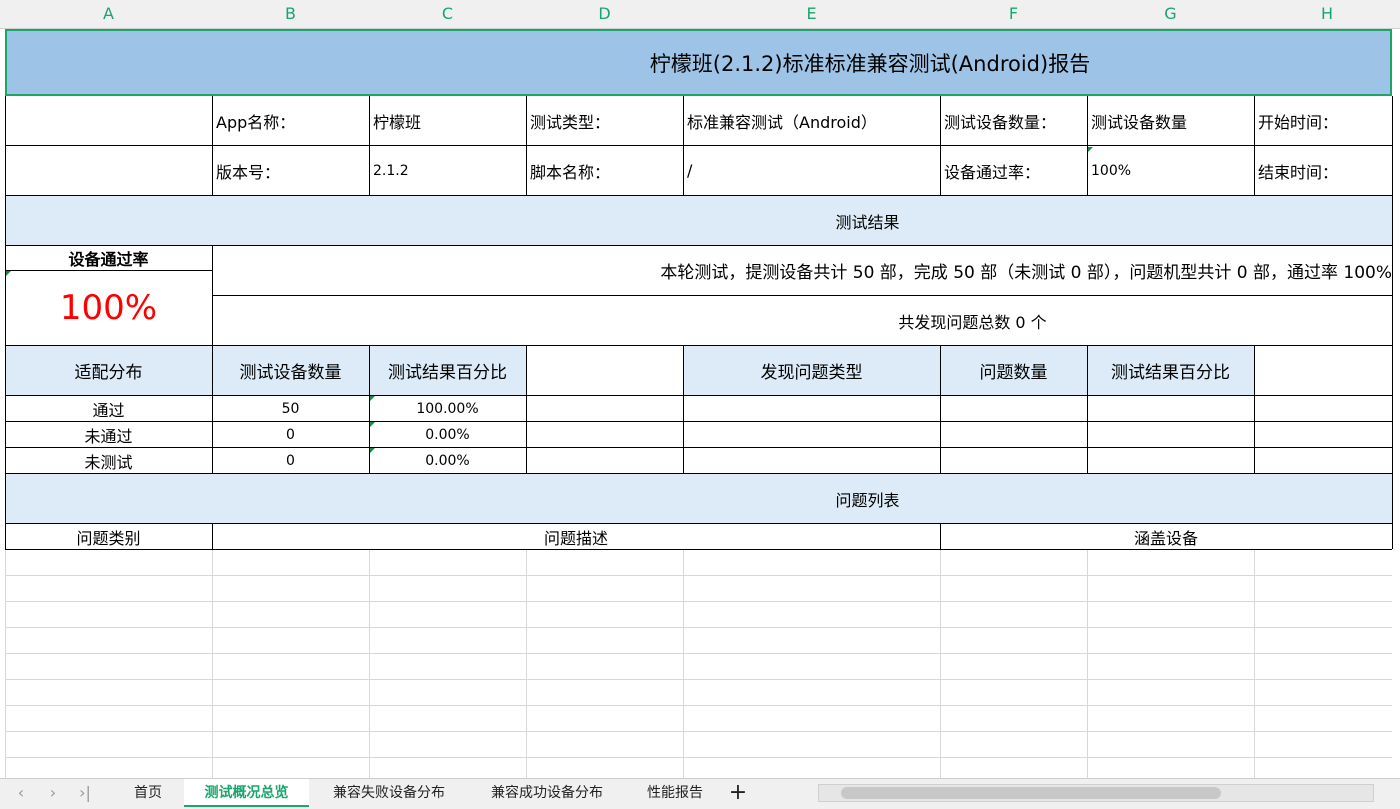  Describe the element at coordinates (811, 373) in the screenshot. I see `dist-header-issue-type: 发现问题类型` at that location.